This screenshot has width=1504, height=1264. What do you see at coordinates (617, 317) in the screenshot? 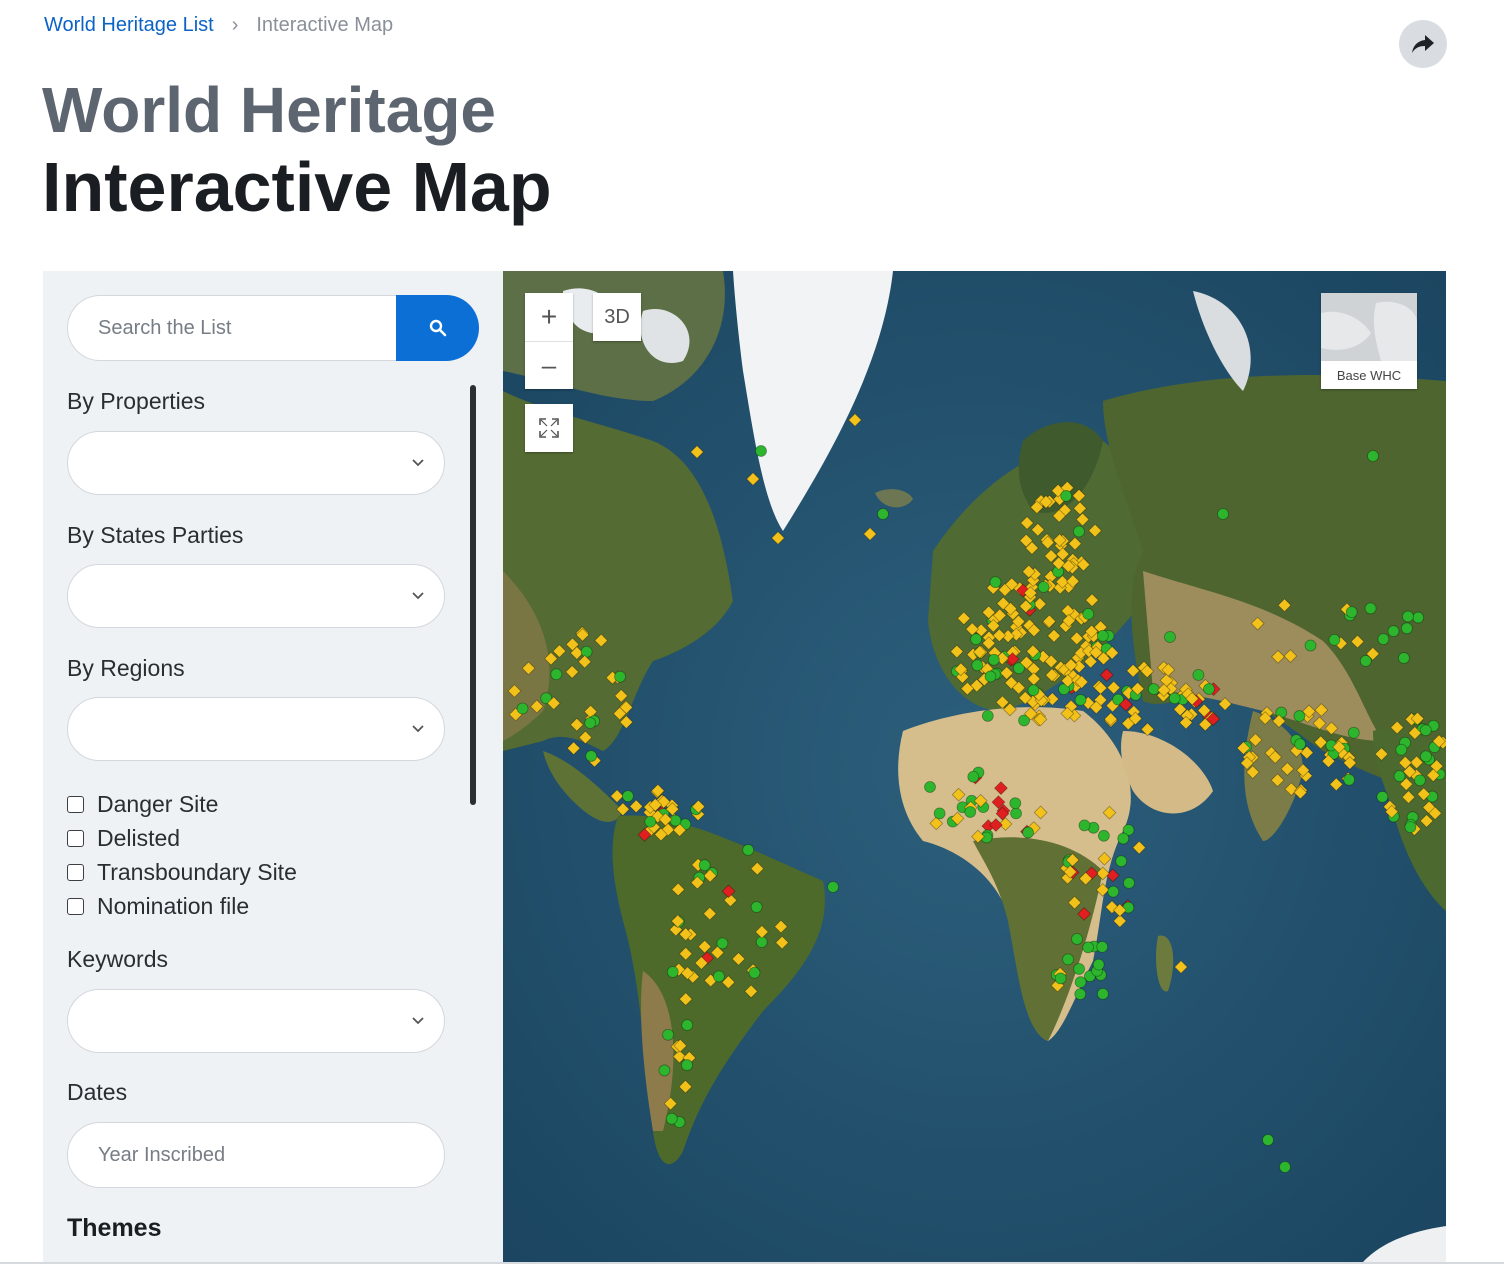
I see `toggle-3d-button: 3D` at bounding box center [617, 317].